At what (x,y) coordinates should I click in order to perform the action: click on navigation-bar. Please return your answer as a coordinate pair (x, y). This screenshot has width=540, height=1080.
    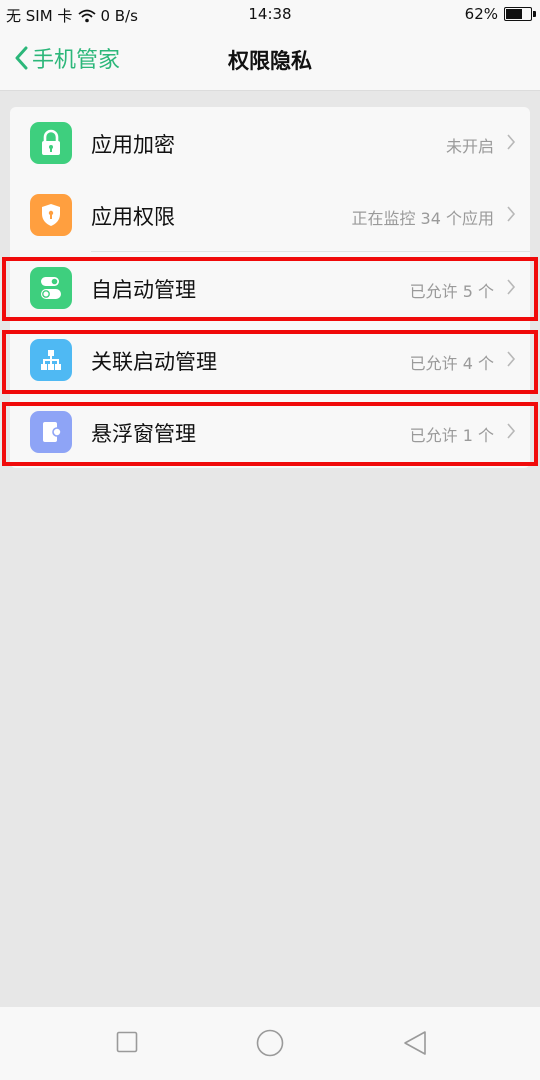
    Looking at the image, I should click on (270, 1043).